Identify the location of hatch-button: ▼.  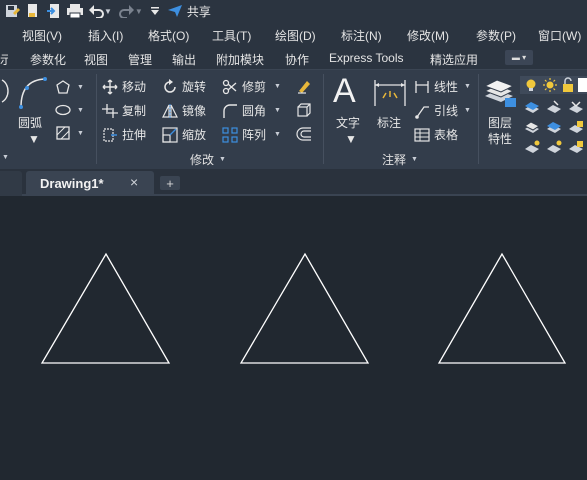
(69, 133).